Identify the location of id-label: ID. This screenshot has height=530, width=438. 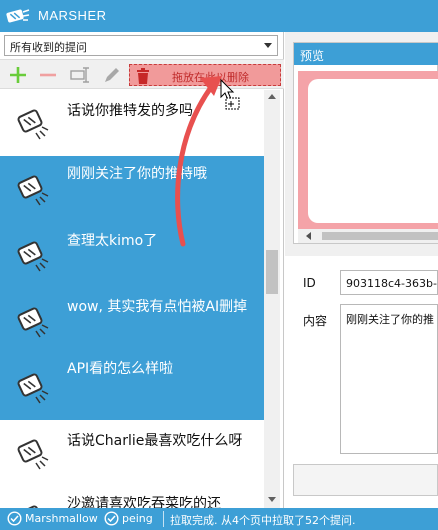
(309, 283).